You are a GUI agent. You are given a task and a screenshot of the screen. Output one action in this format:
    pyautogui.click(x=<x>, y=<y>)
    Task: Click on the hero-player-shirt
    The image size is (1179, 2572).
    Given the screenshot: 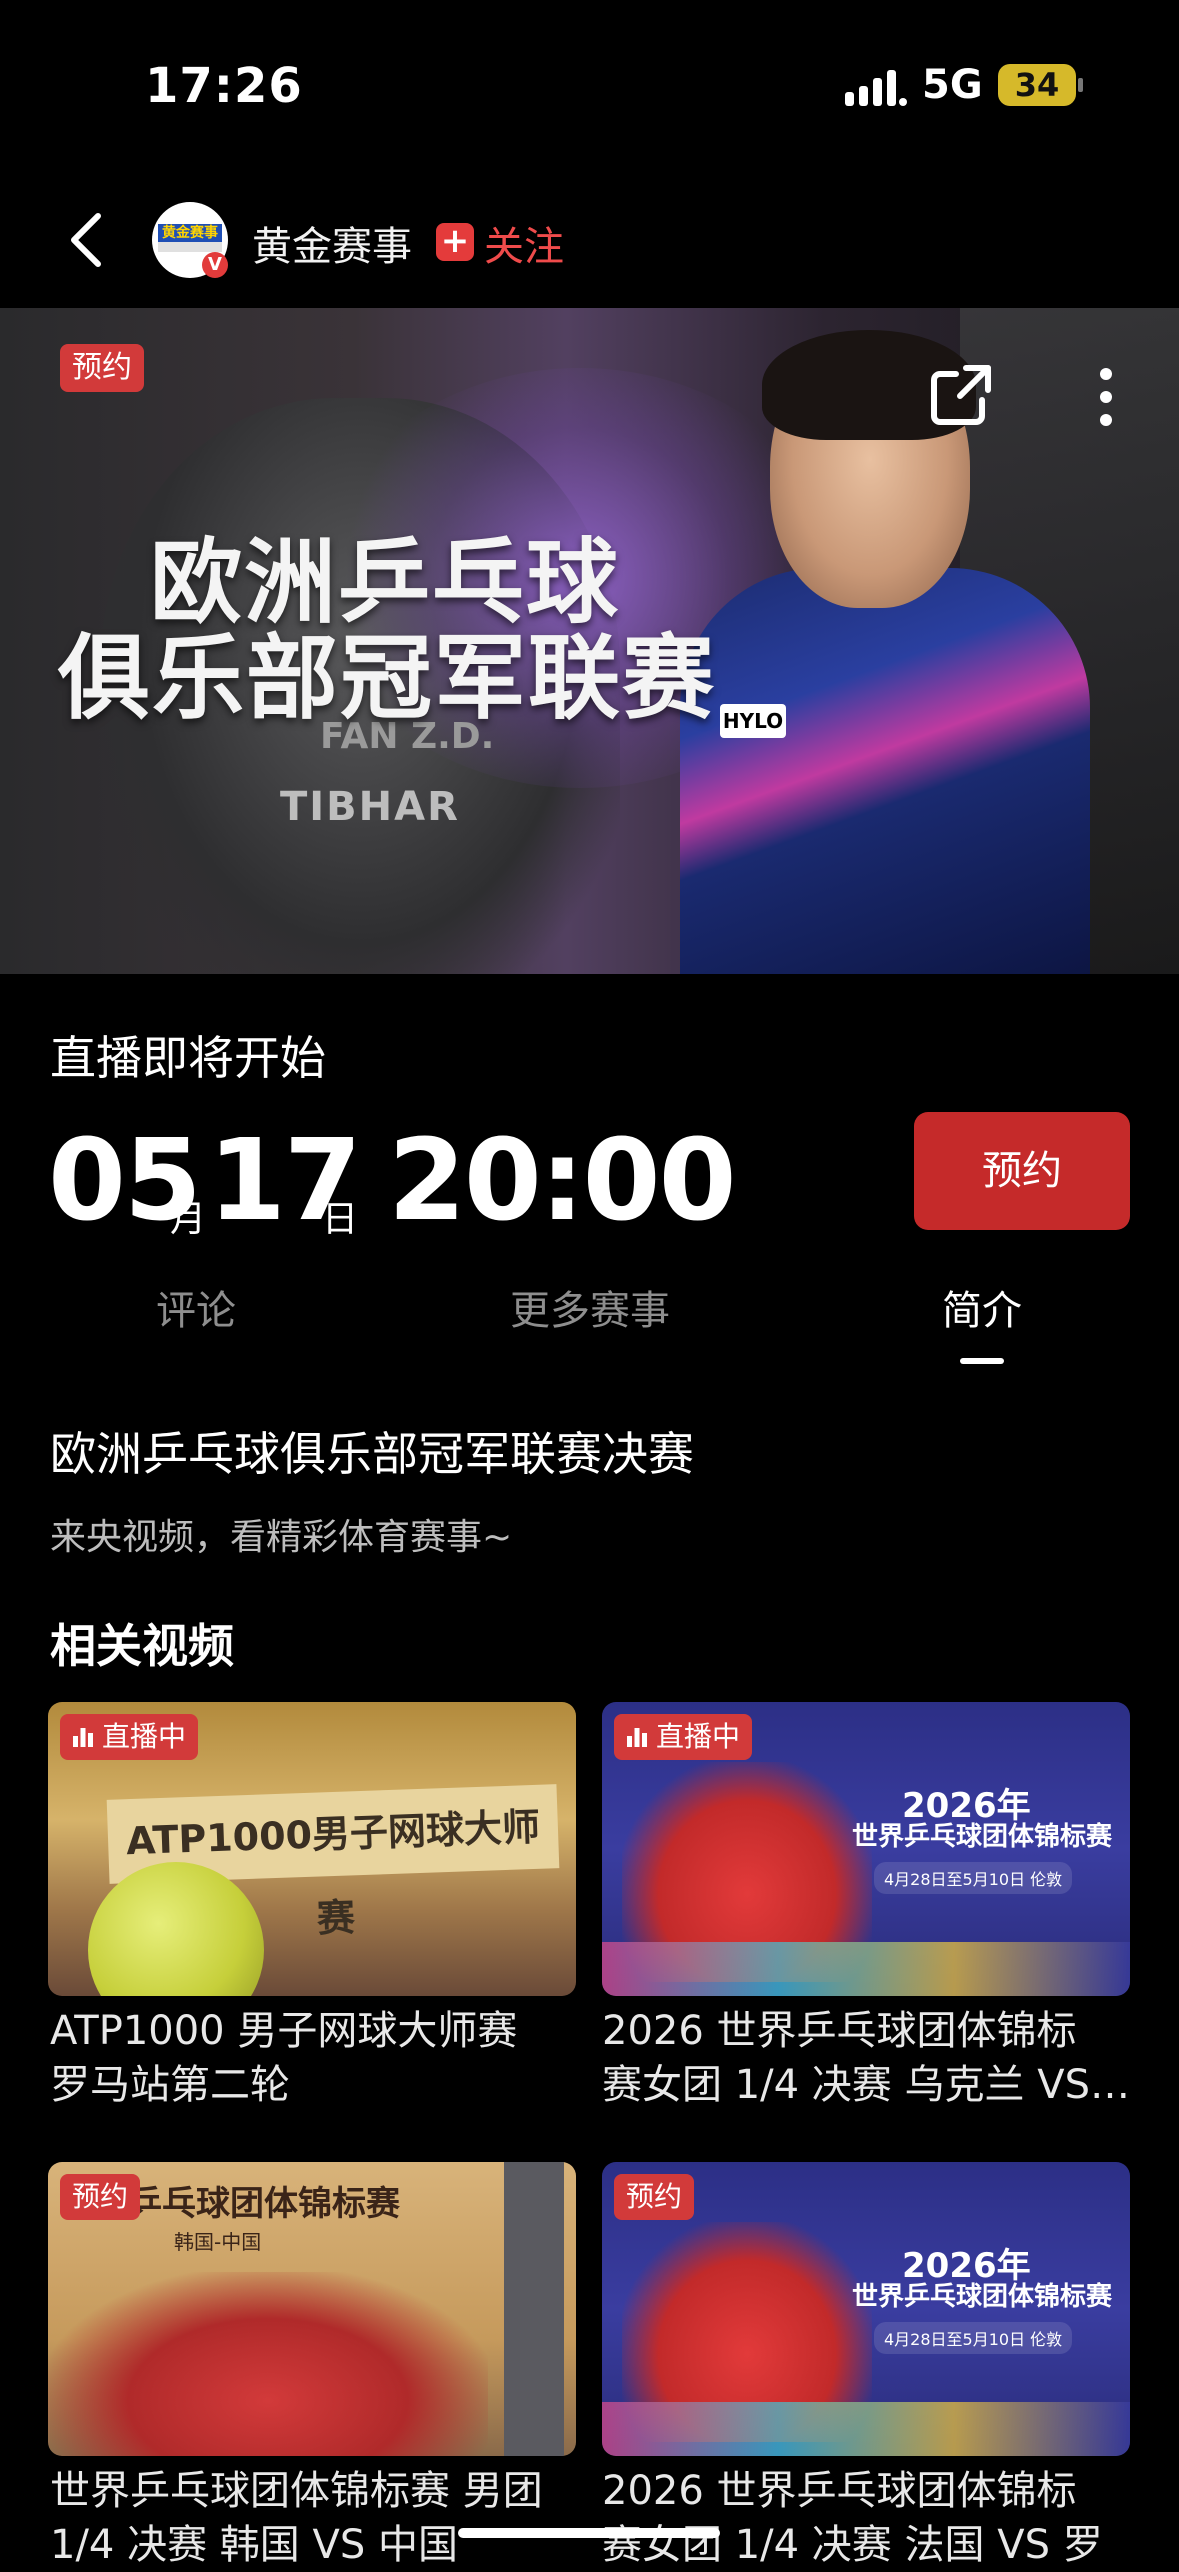 What is the action you would take?
    pyautogui.click(x=885, y=771)
    